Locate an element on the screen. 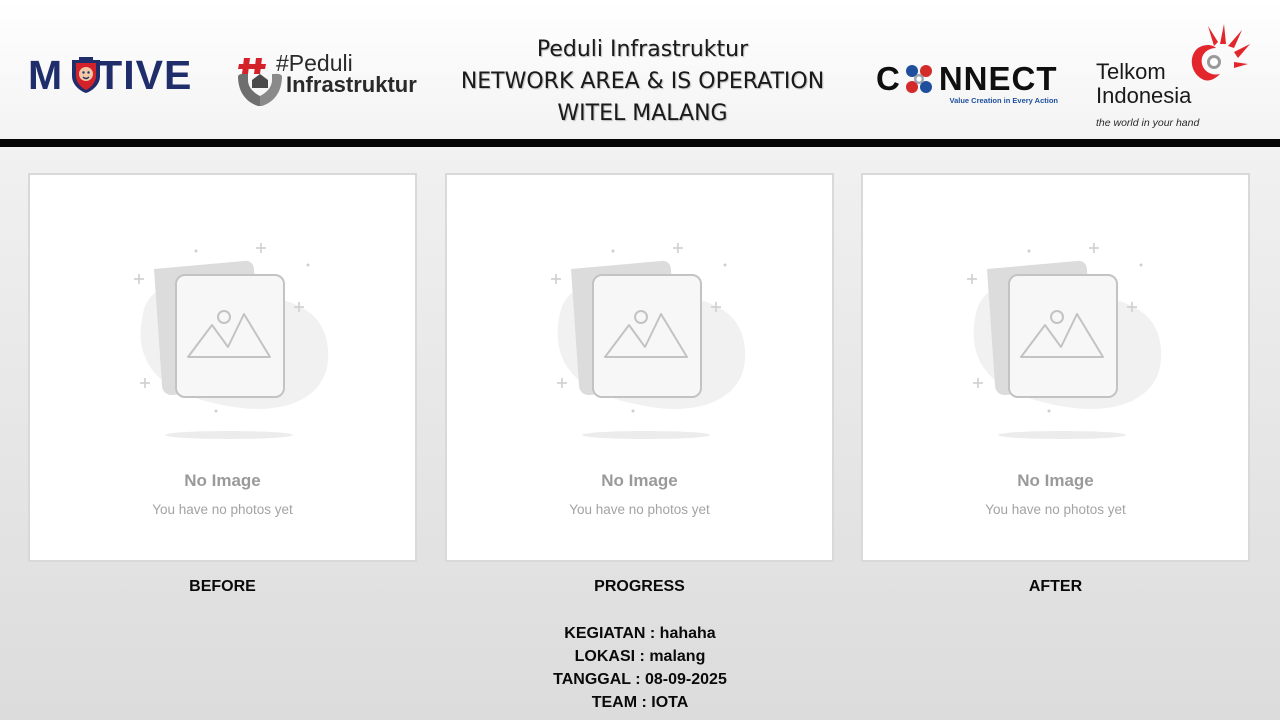 The image size is (1280, 720). telkom-brand-icon is located at coordinates (1220, 52).